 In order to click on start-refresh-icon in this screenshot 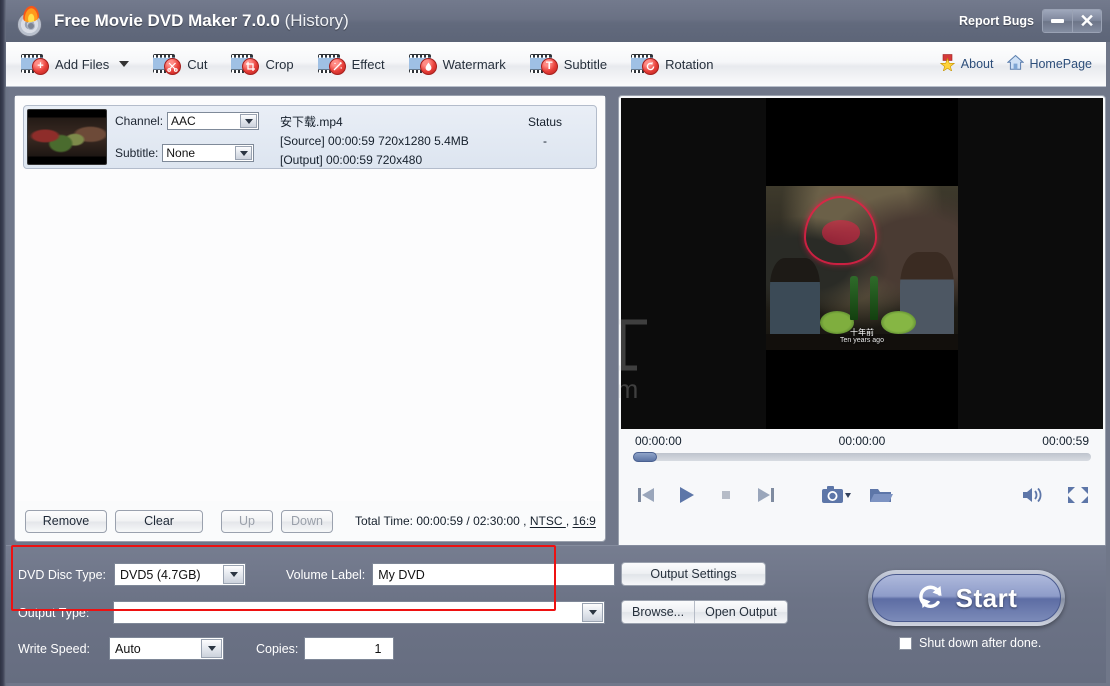, I will do `click(931, 598)`.